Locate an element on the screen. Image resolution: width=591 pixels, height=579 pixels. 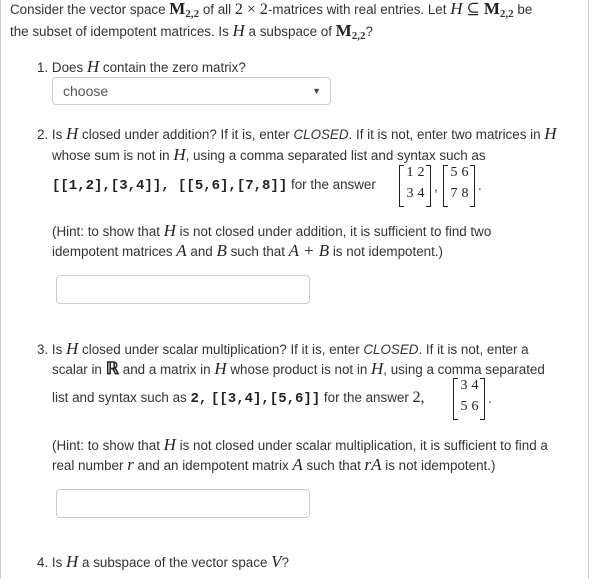
math-scalar: 2, is located at coordinates (418, 397).